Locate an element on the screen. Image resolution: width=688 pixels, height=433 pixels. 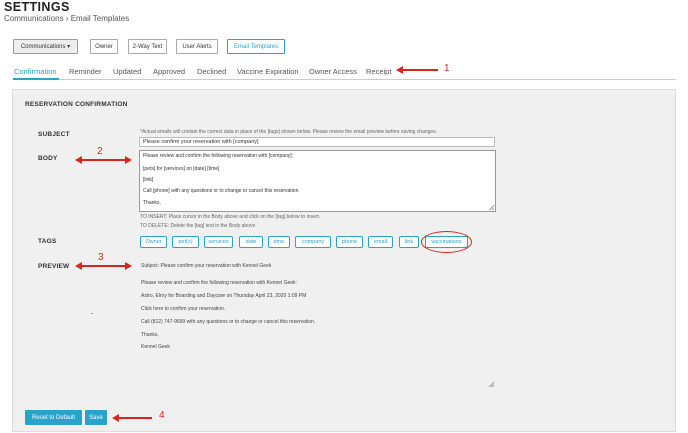
tab-receipt: Receipt is located at coordinates (378, 71).